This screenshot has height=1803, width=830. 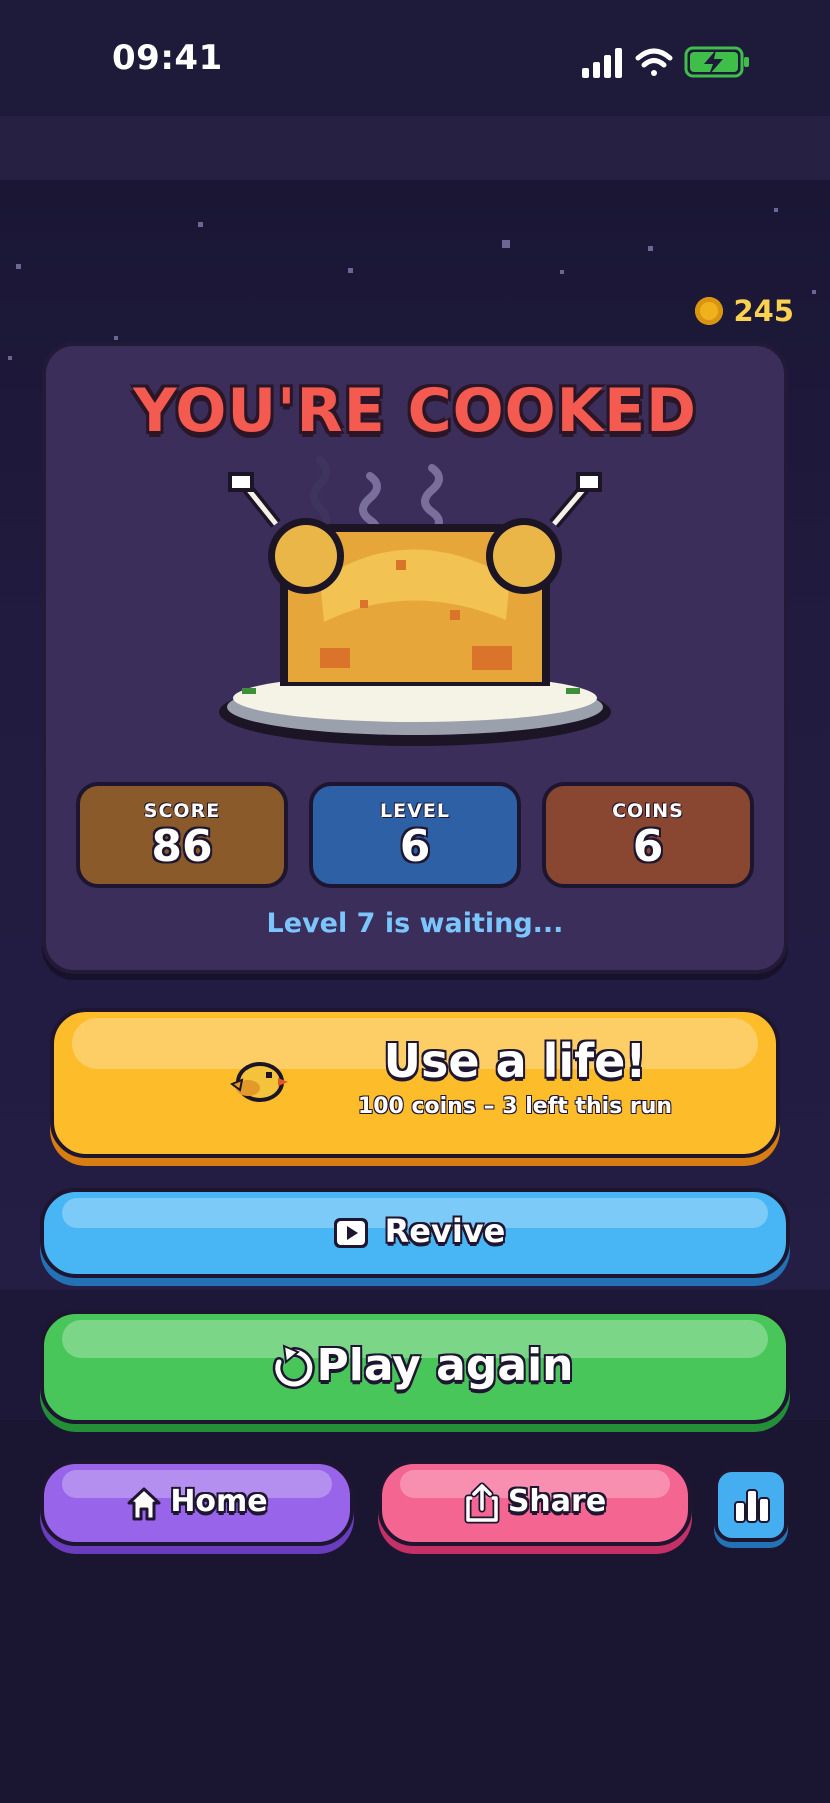 I want to click on coin-icon, so click(x=709, y=311).